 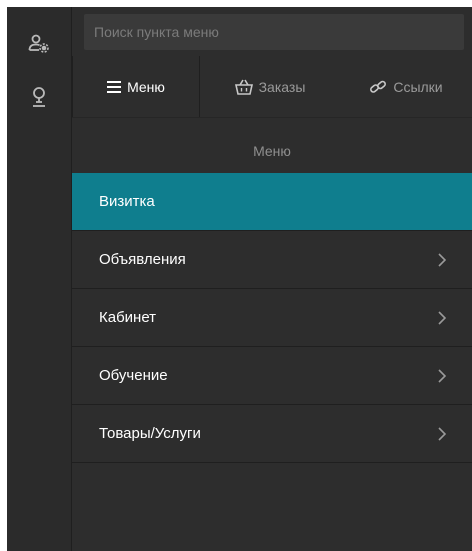 What do you see at coordinates (150, 433) in the screenshot?
I see `menu-item-label: Товары/Услуги` at bounding box center [150, 433].